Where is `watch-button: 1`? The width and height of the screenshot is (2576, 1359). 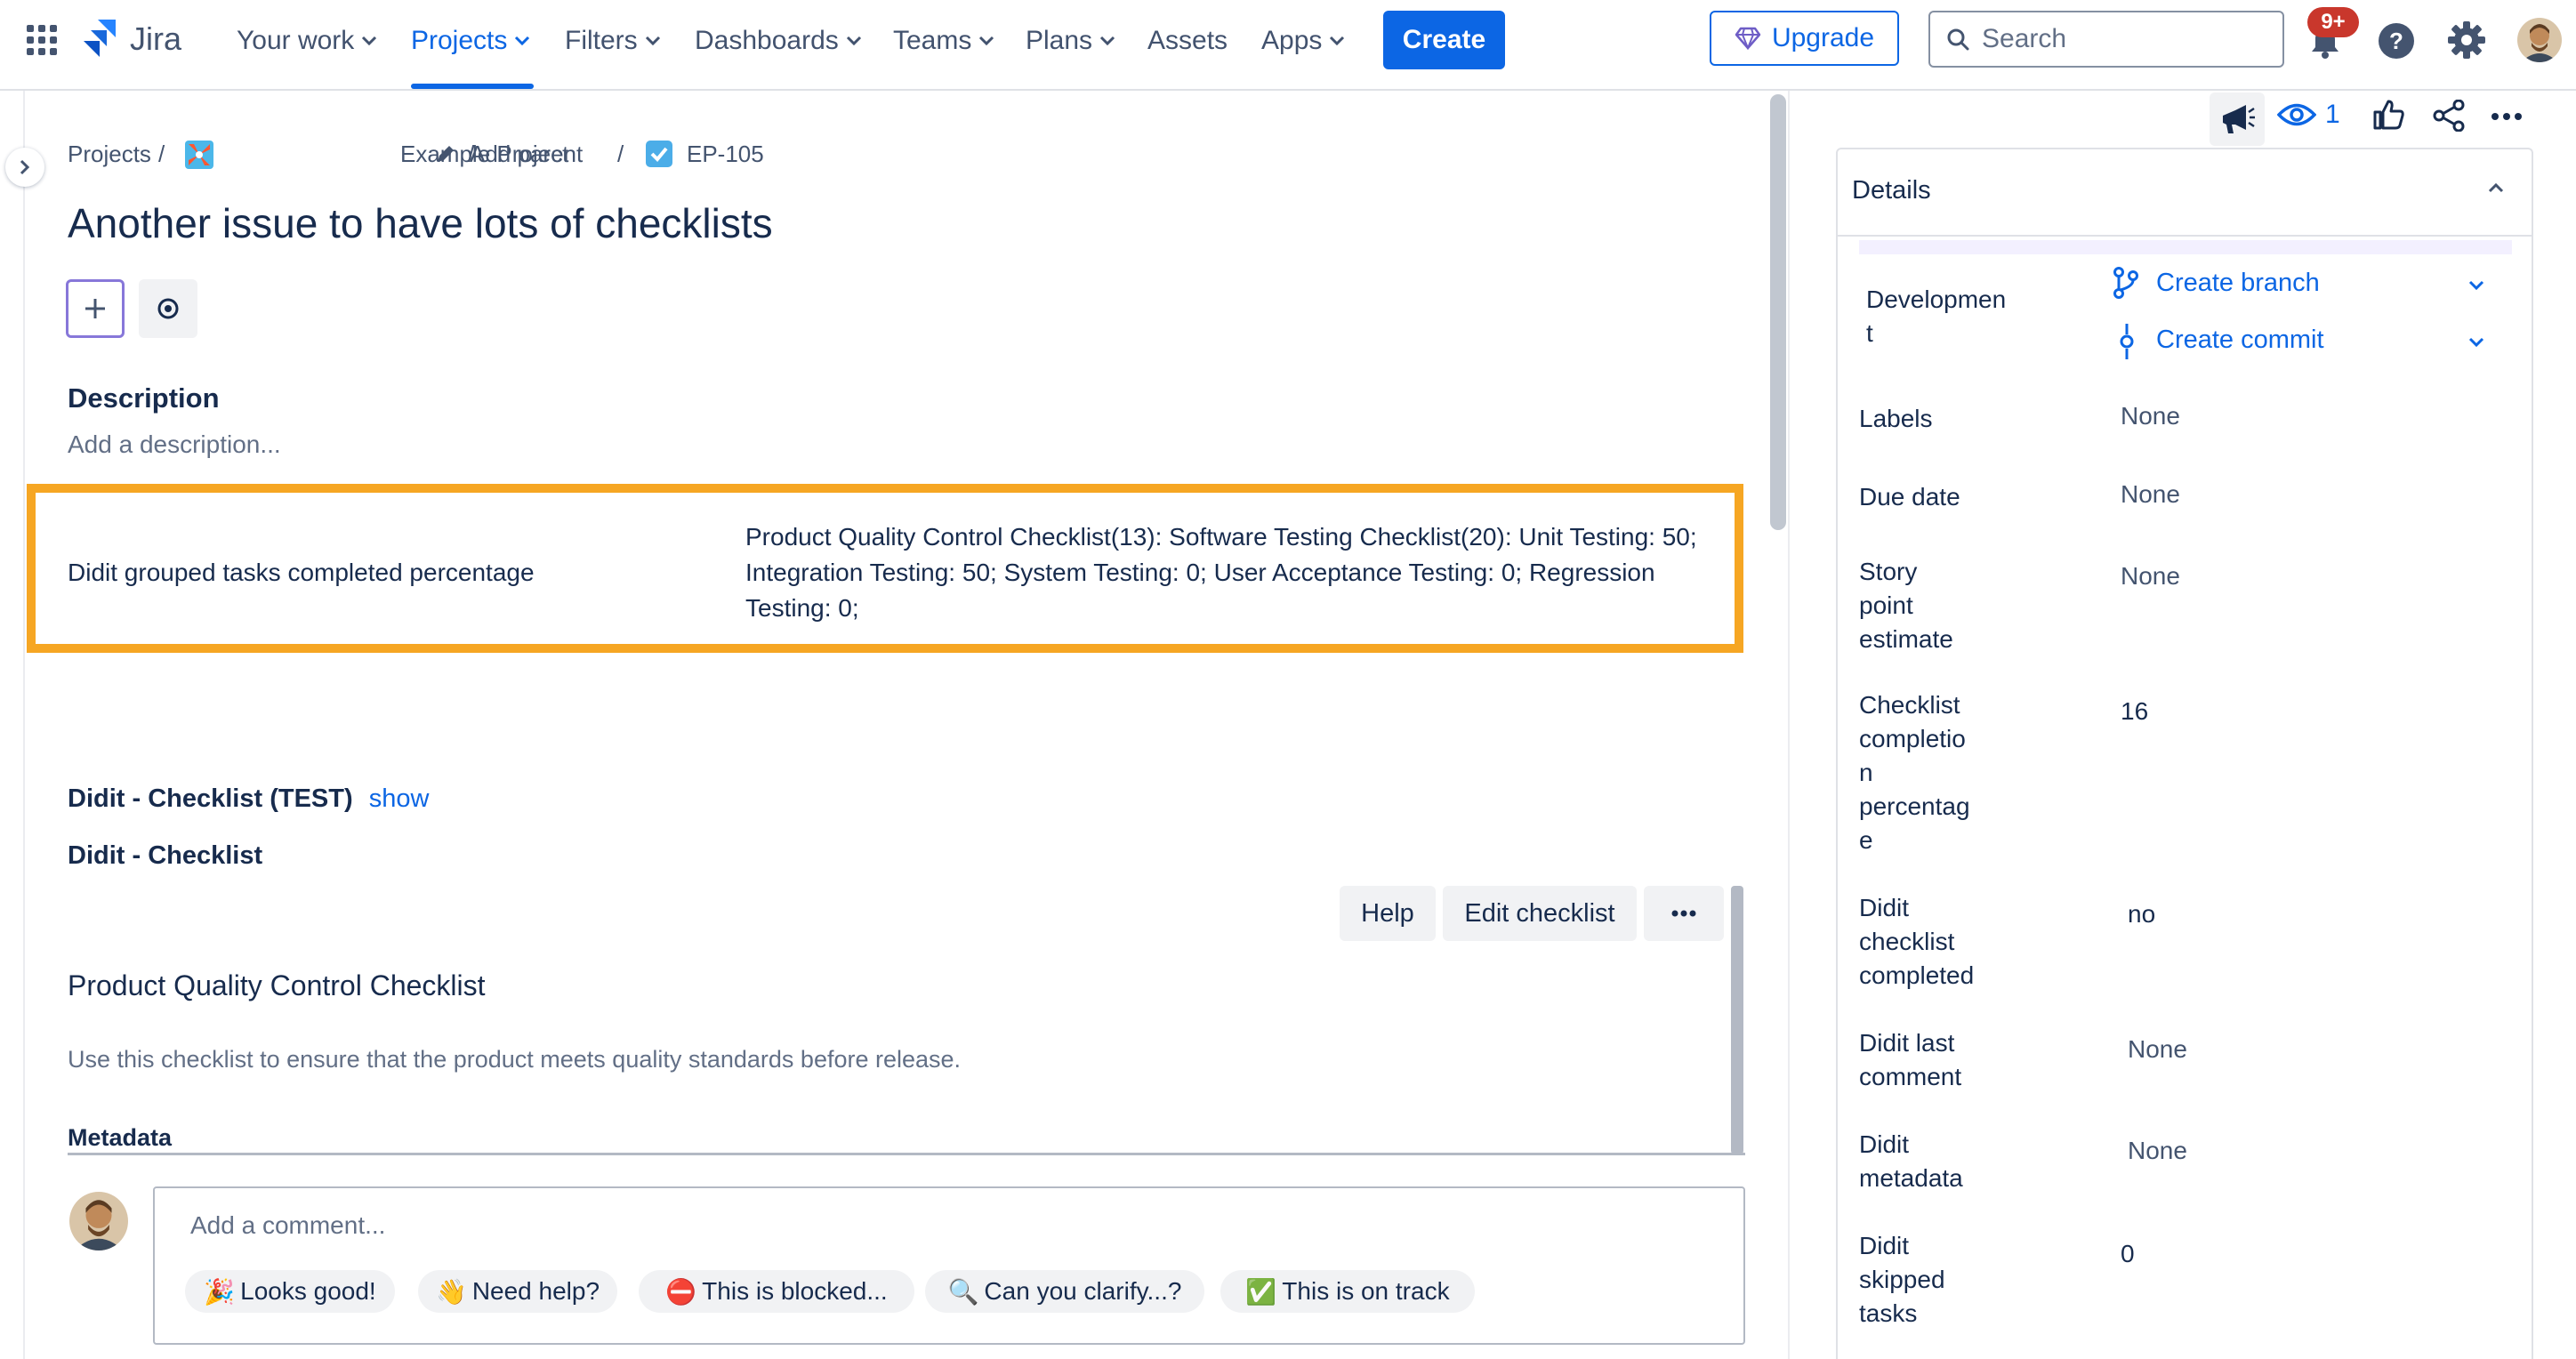 watch-button: 1 is located at coordinates (2308, 115).